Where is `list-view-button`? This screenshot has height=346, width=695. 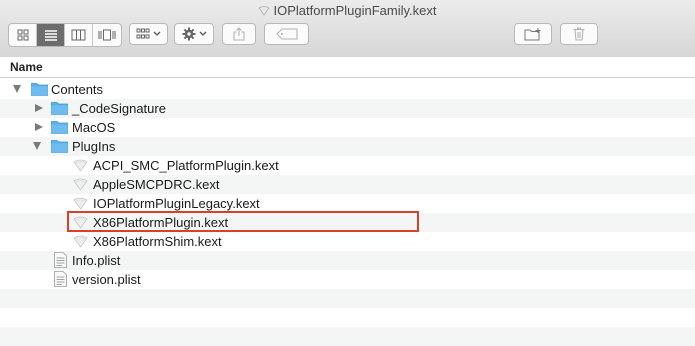
list-view-button is located at coordinates (51, 35).